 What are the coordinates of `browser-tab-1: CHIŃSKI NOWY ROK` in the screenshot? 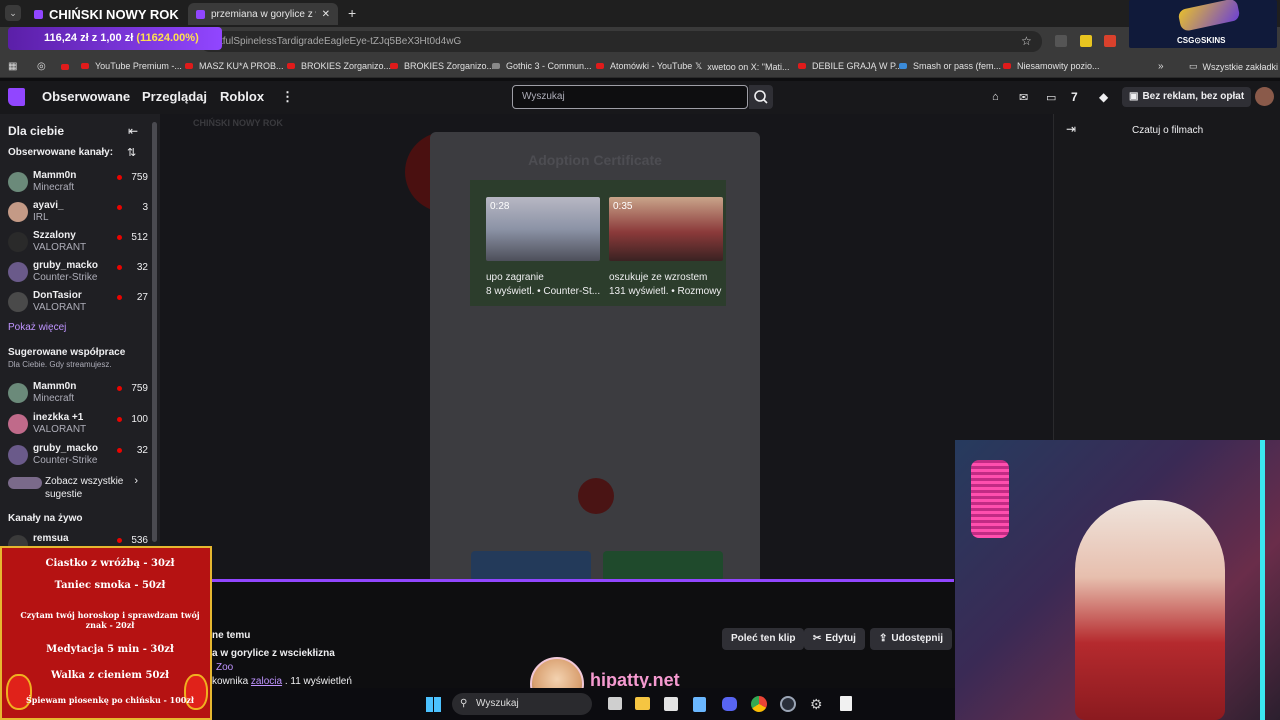 It's located at (107, 14).